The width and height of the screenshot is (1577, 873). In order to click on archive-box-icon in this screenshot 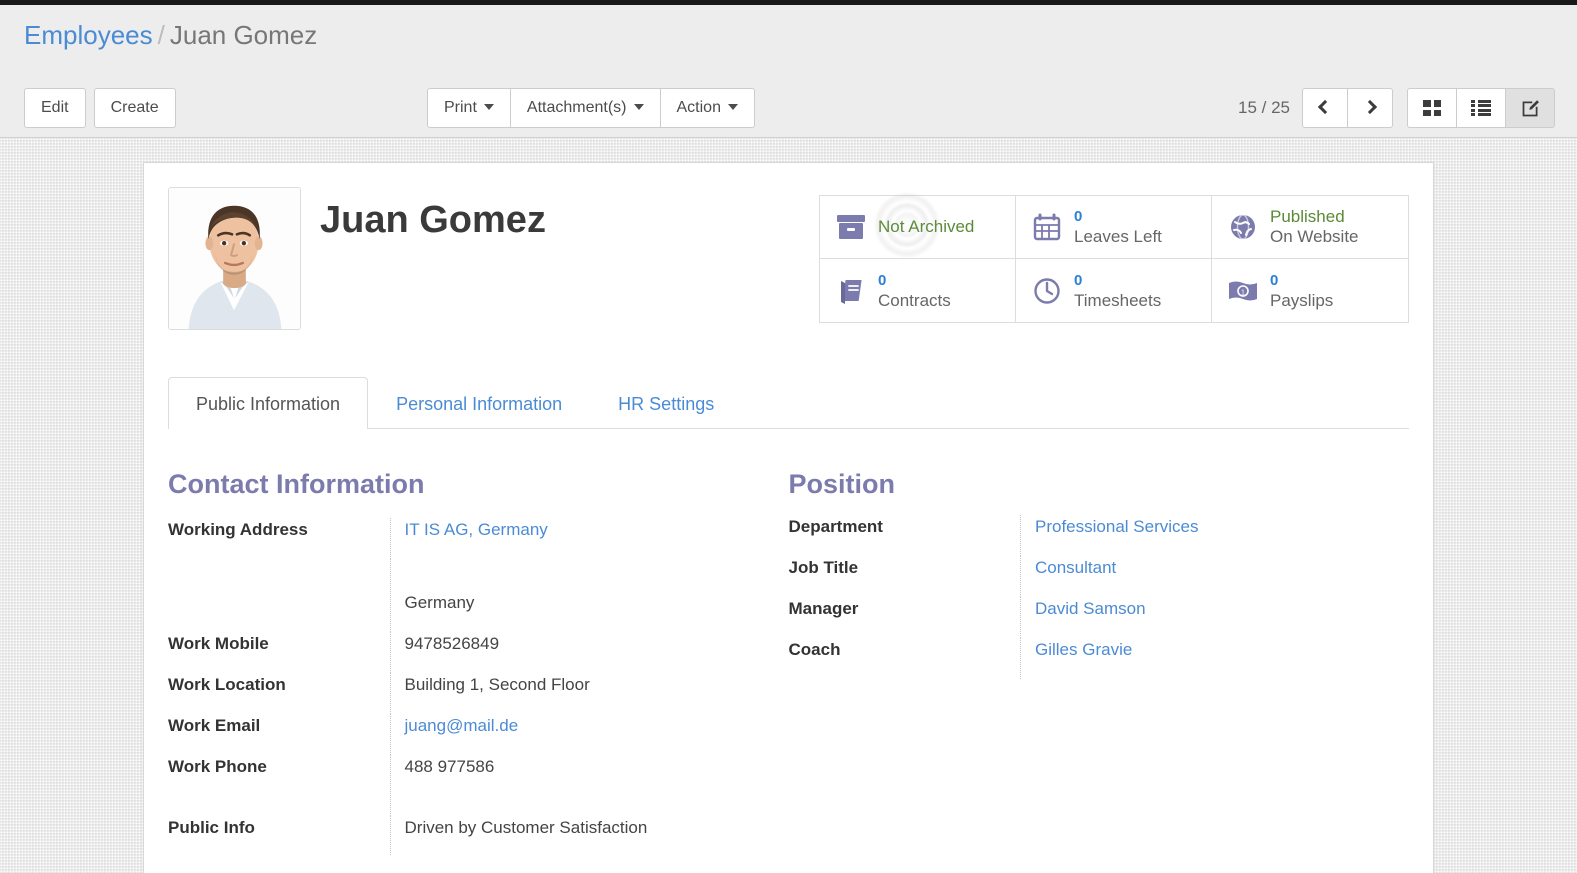, I will do `click(851, 227)`.